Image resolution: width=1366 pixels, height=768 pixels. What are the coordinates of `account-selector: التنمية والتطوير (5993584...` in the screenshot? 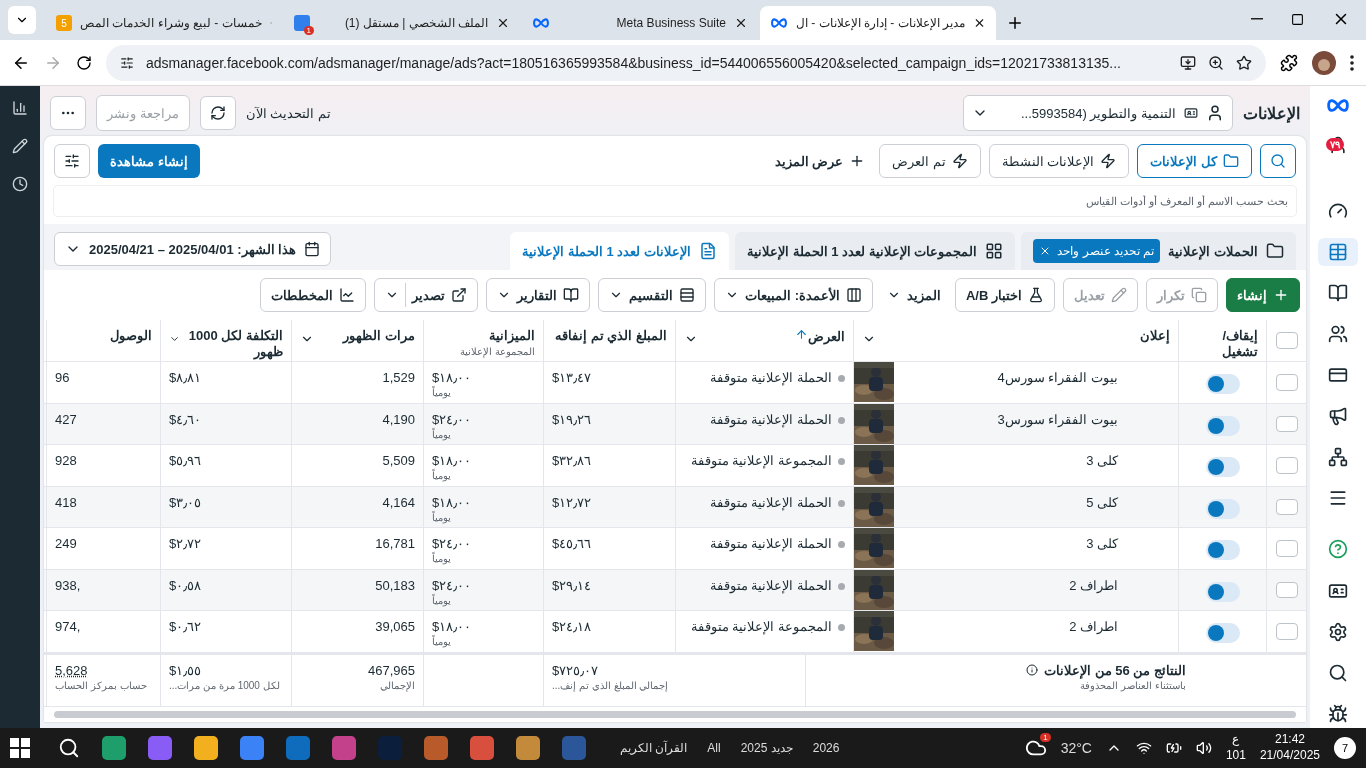 It's located at (1098, 113).